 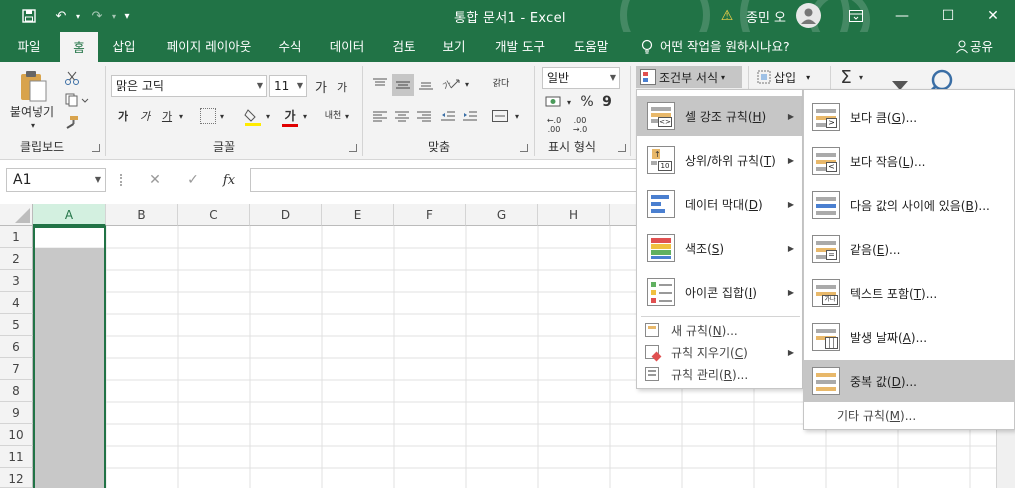 I want to click on phonetic-guide-button: 내천, so click(x=333, y=116).